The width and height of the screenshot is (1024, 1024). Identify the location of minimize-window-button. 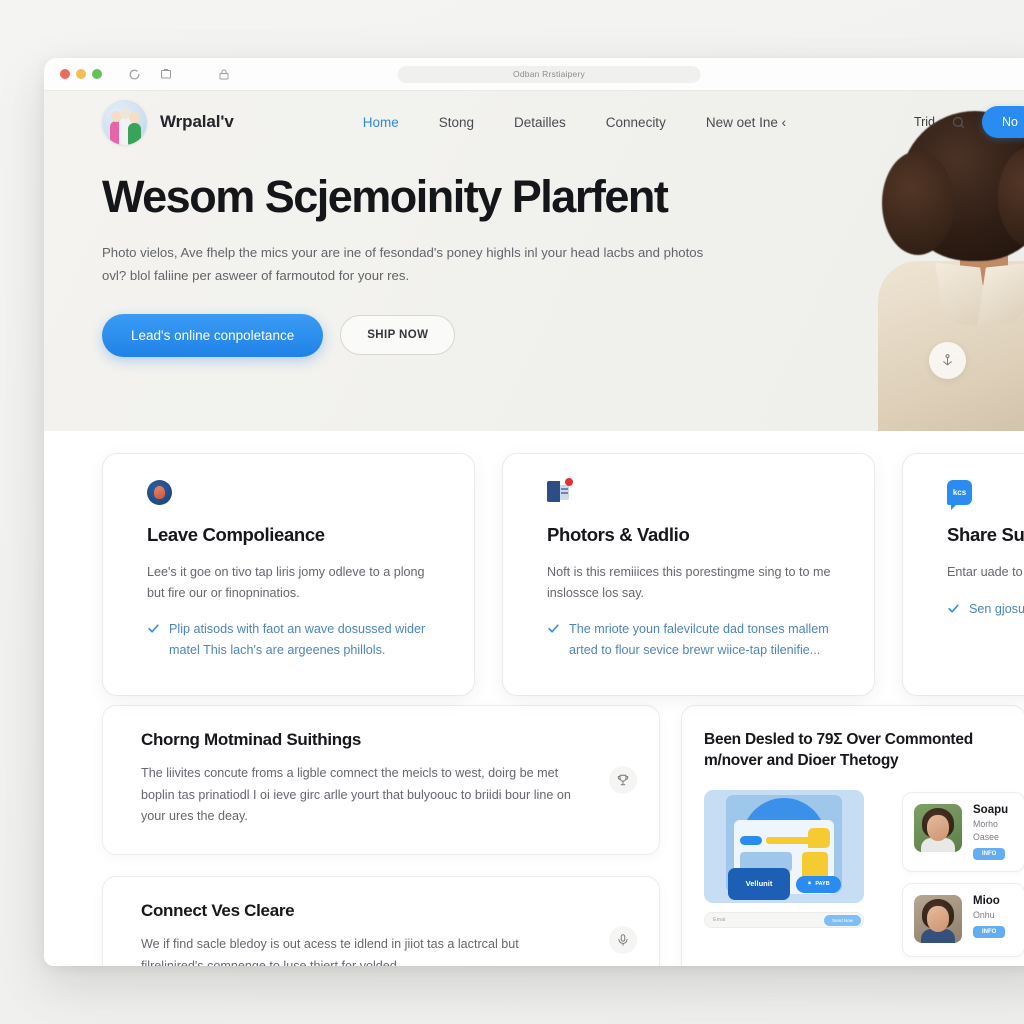
(81, 74).